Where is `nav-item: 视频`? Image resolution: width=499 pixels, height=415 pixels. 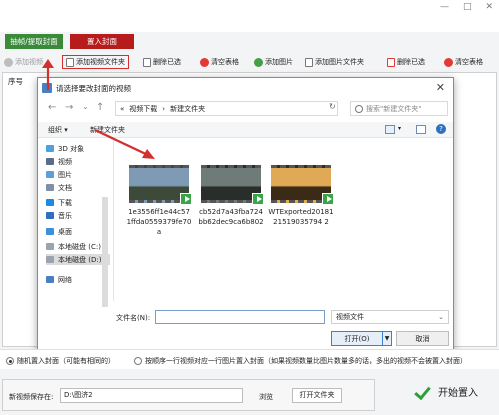
nav-item: 视频 is located at coordinates (78, 161).